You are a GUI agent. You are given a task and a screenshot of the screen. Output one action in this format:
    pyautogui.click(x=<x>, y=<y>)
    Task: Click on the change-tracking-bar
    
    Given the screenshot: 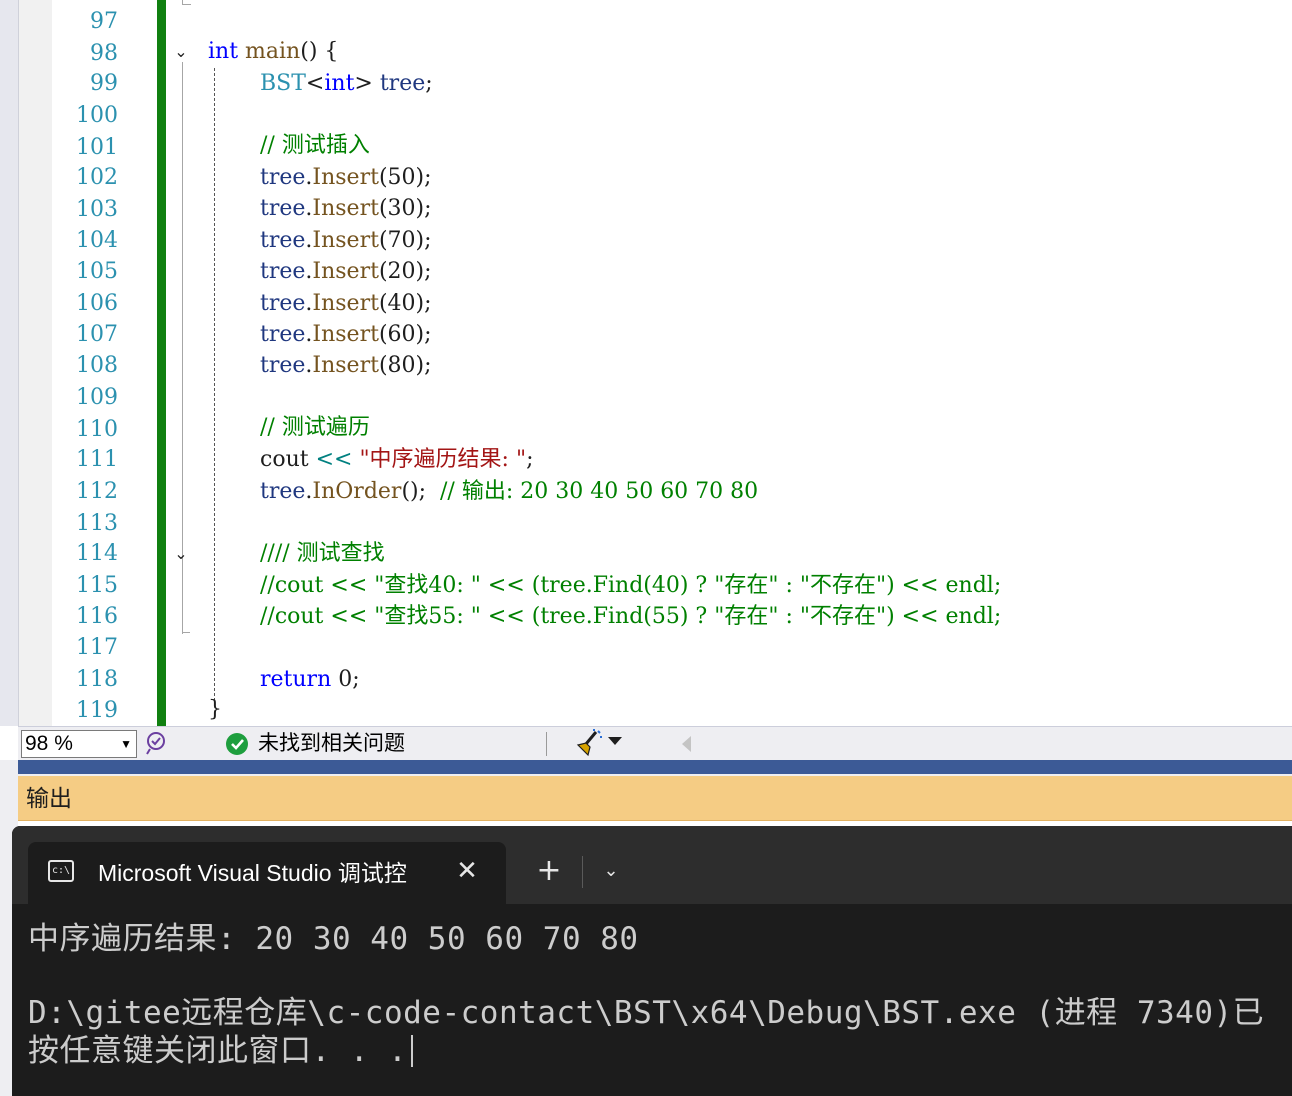 What is the action you would take?
    pyautogui.click(x=161, y=363)
    